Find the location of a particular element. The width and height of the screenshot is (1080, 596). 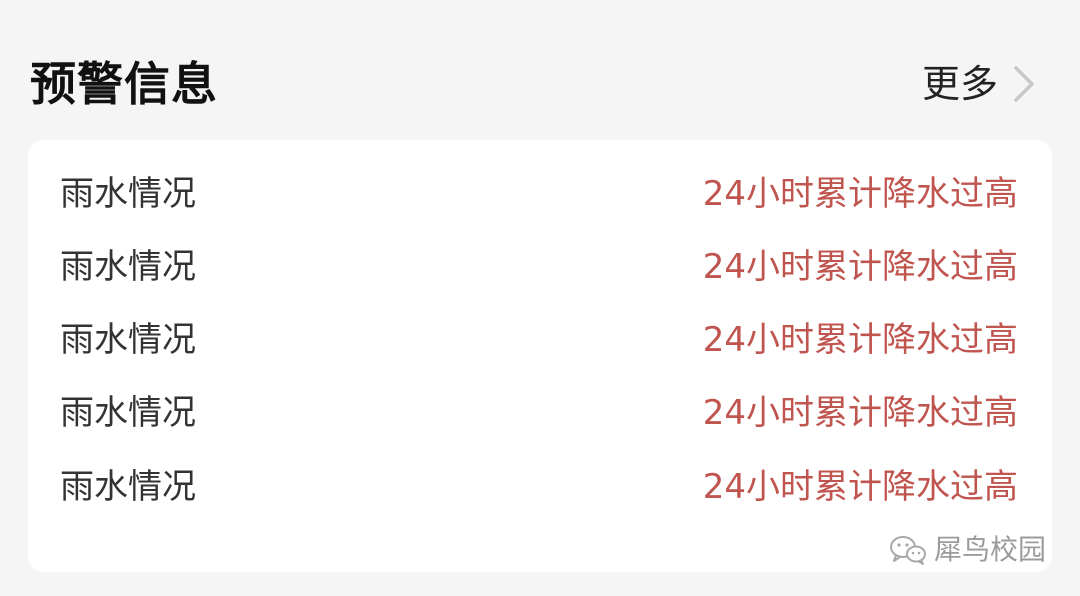

wechat-icon is located at coordinates (908, 550).